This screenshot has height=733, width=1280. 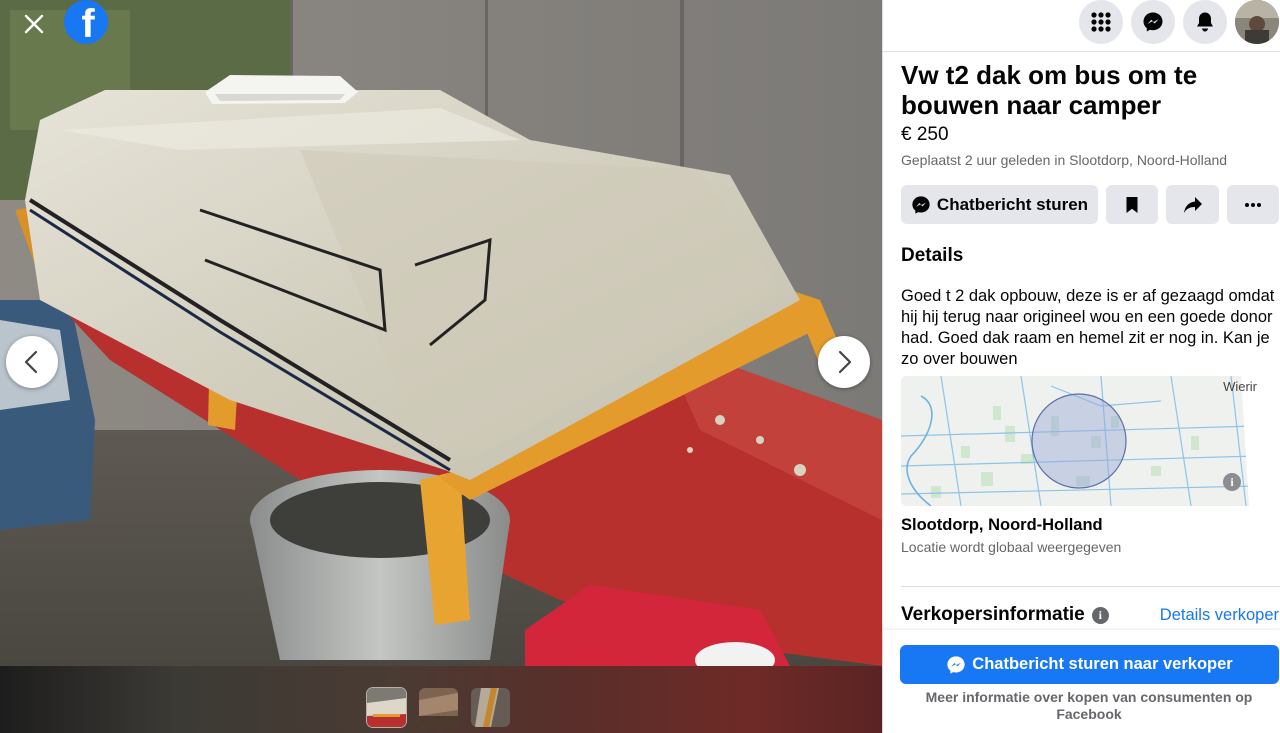 What do you see at coordinates (1232, 482) in the screenshot?
I see `map-info-icon: i` at bounding box center [1232, 482].